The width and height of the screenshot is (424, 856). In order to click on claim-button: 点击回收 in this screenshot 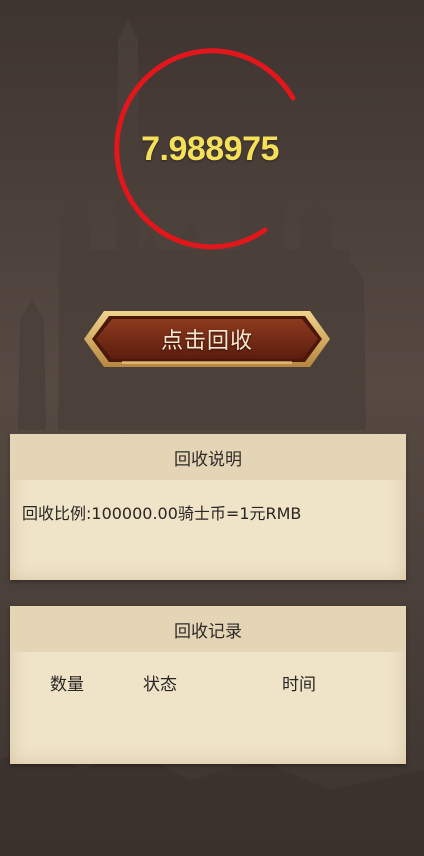, I will do `click(207, 339)`.